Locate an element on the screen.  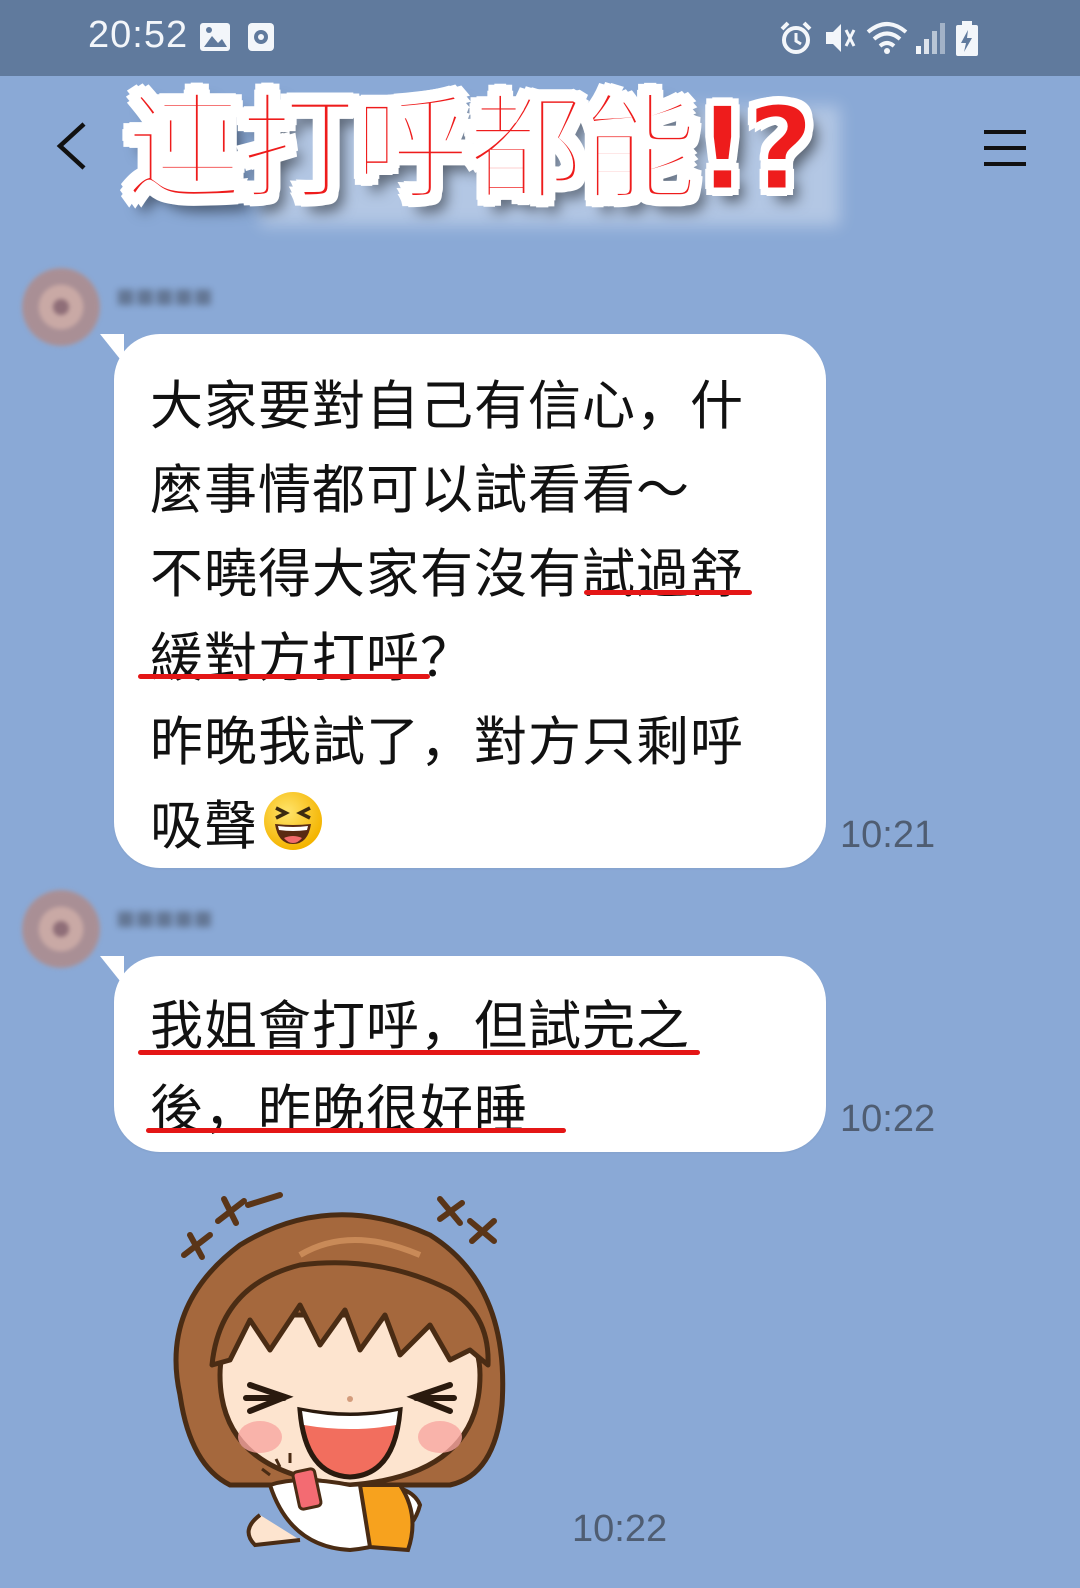
message-bubble: 我姐會打呼，但試完之 後，昨晚很好睡 is located at coordinates (463, 1054).